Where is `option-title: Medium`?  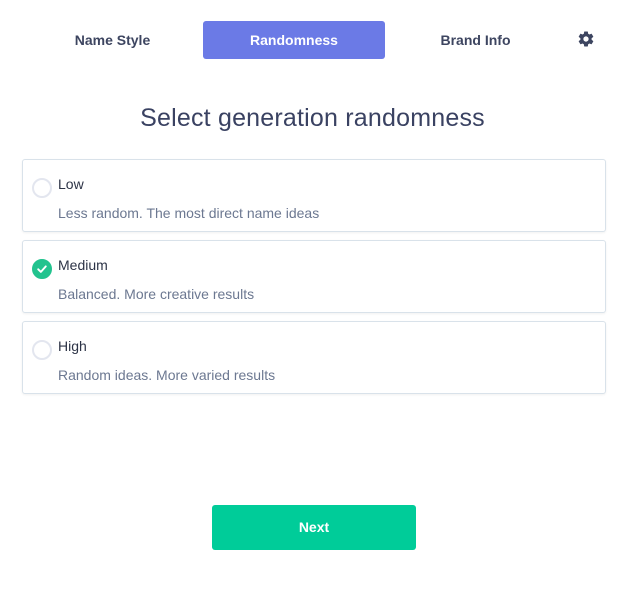 option-title: Medium is located at coordinates (83, 265).